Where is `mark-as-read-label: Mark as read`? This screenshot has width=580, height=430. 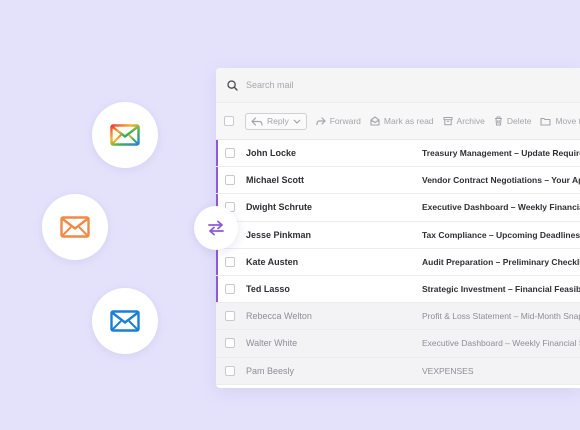
mark-as-read-label: Mark as read is located at coordinates (408, 121).